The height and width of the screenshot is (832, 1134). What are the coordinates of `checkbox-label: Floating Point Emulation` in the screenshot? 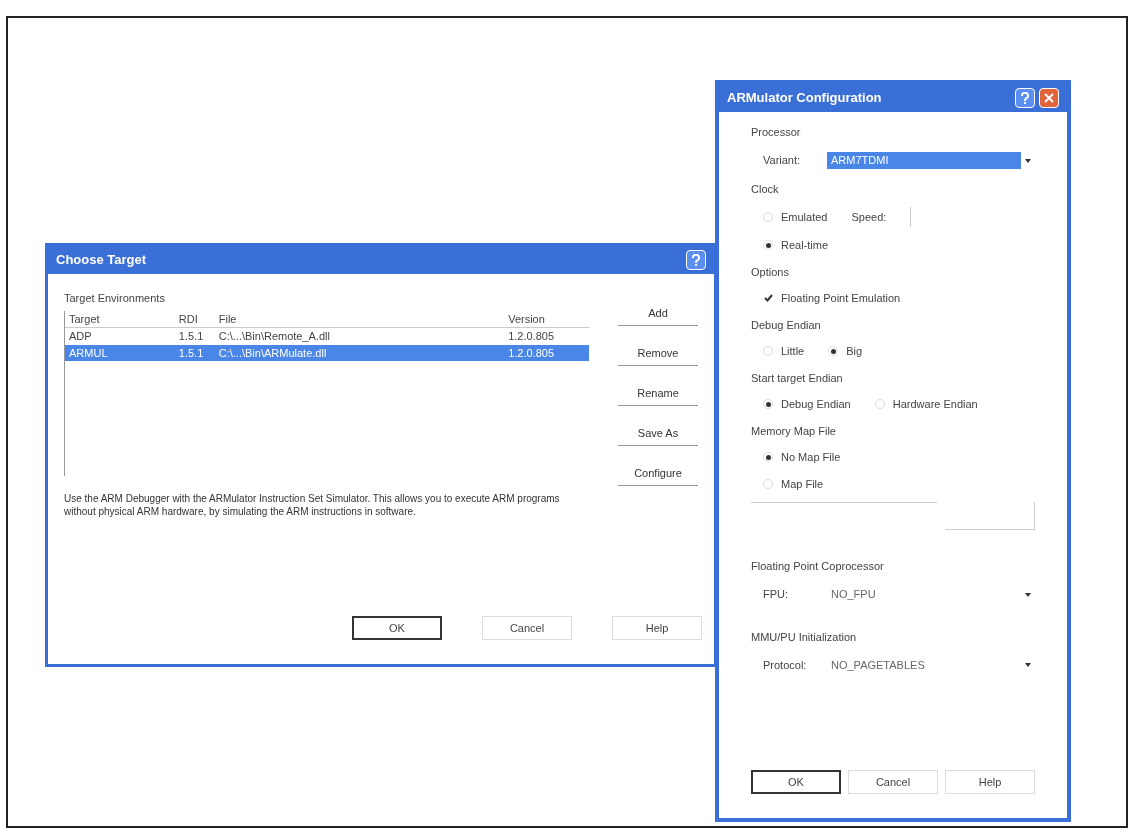 It's located at (841, 298).